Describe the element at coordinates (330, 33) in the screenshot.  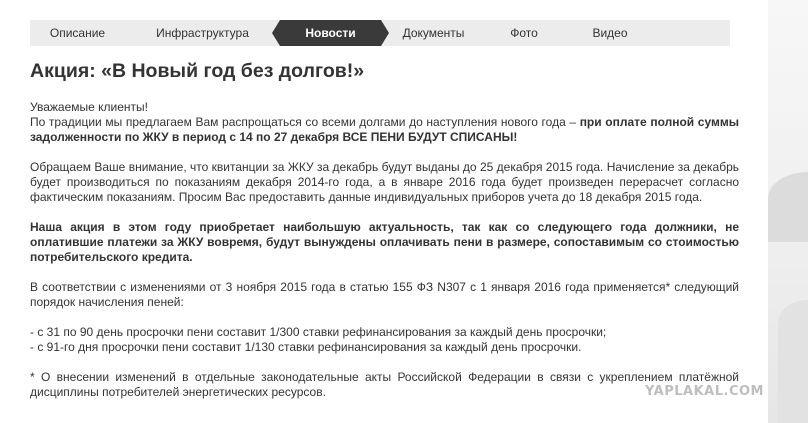
I see `tab-news: Новости` at that location.